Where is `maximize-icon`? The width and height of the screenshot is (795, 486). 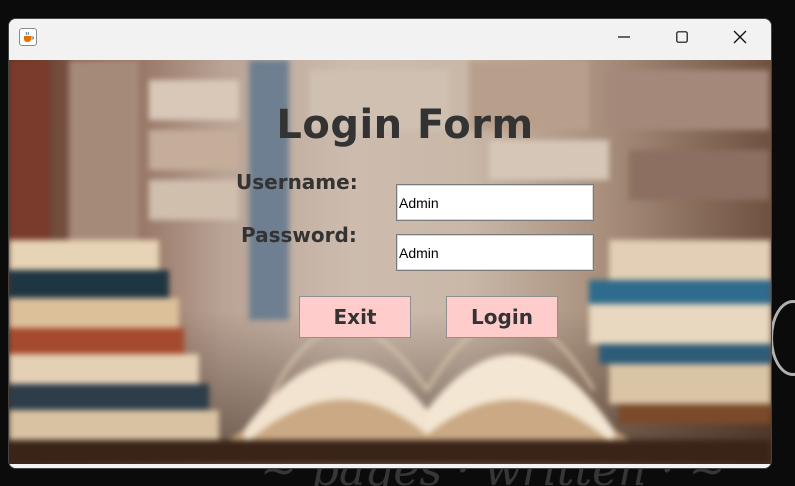
maximize-icon is located at coordinates (682, 37).